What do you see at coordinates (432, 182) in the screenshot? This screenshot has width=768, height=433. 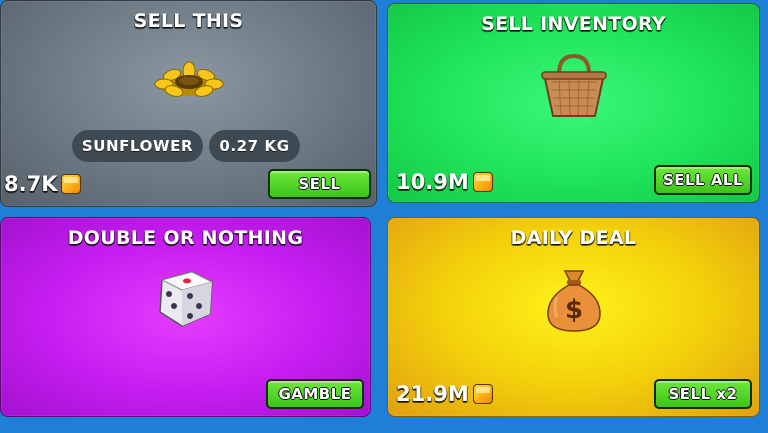 I see `sell-inventory-value-text: 10.9M` at bounding box center [432, 182].